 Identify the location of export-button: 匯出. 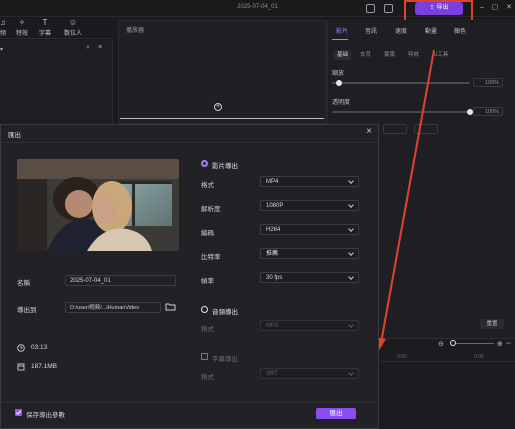
(336, 413).